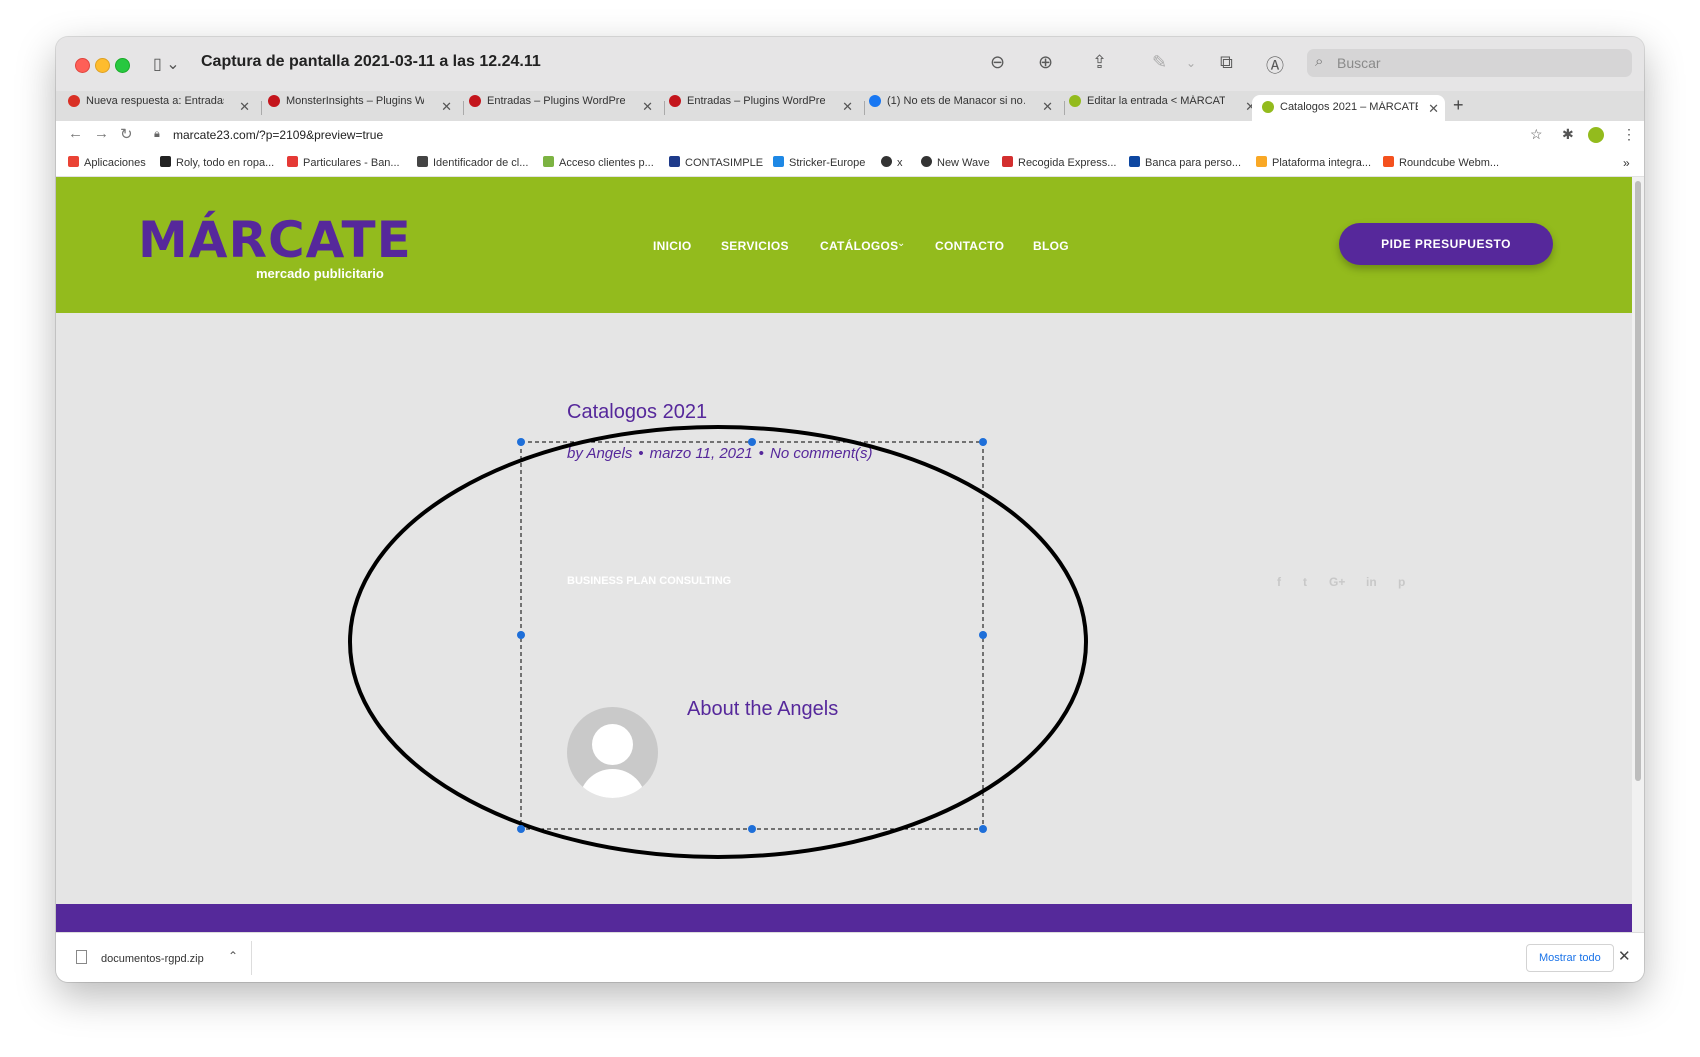  I want to click on apps-grid-icon, so click(73, 161).